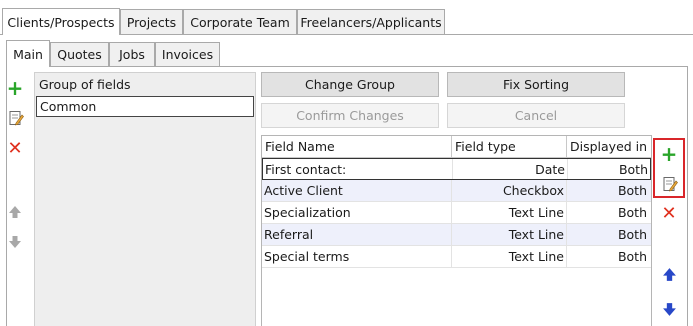 The height and width of the screenshot is (326, 693). I want to click on move-group-down-arrow-down-icon, so click(15, 242).